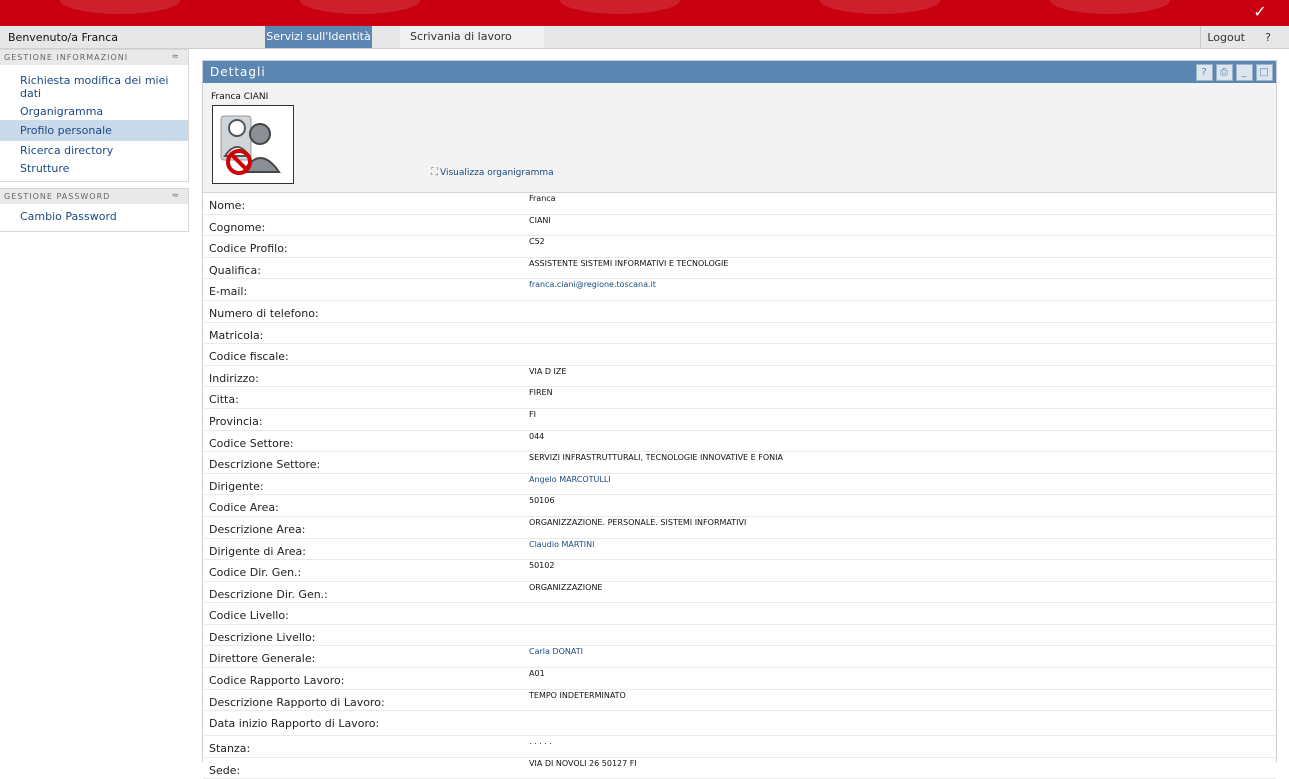 This screenshot has width=1289, height=779. I want to click on detail-row: Codice Livello:, so click(739, 614).